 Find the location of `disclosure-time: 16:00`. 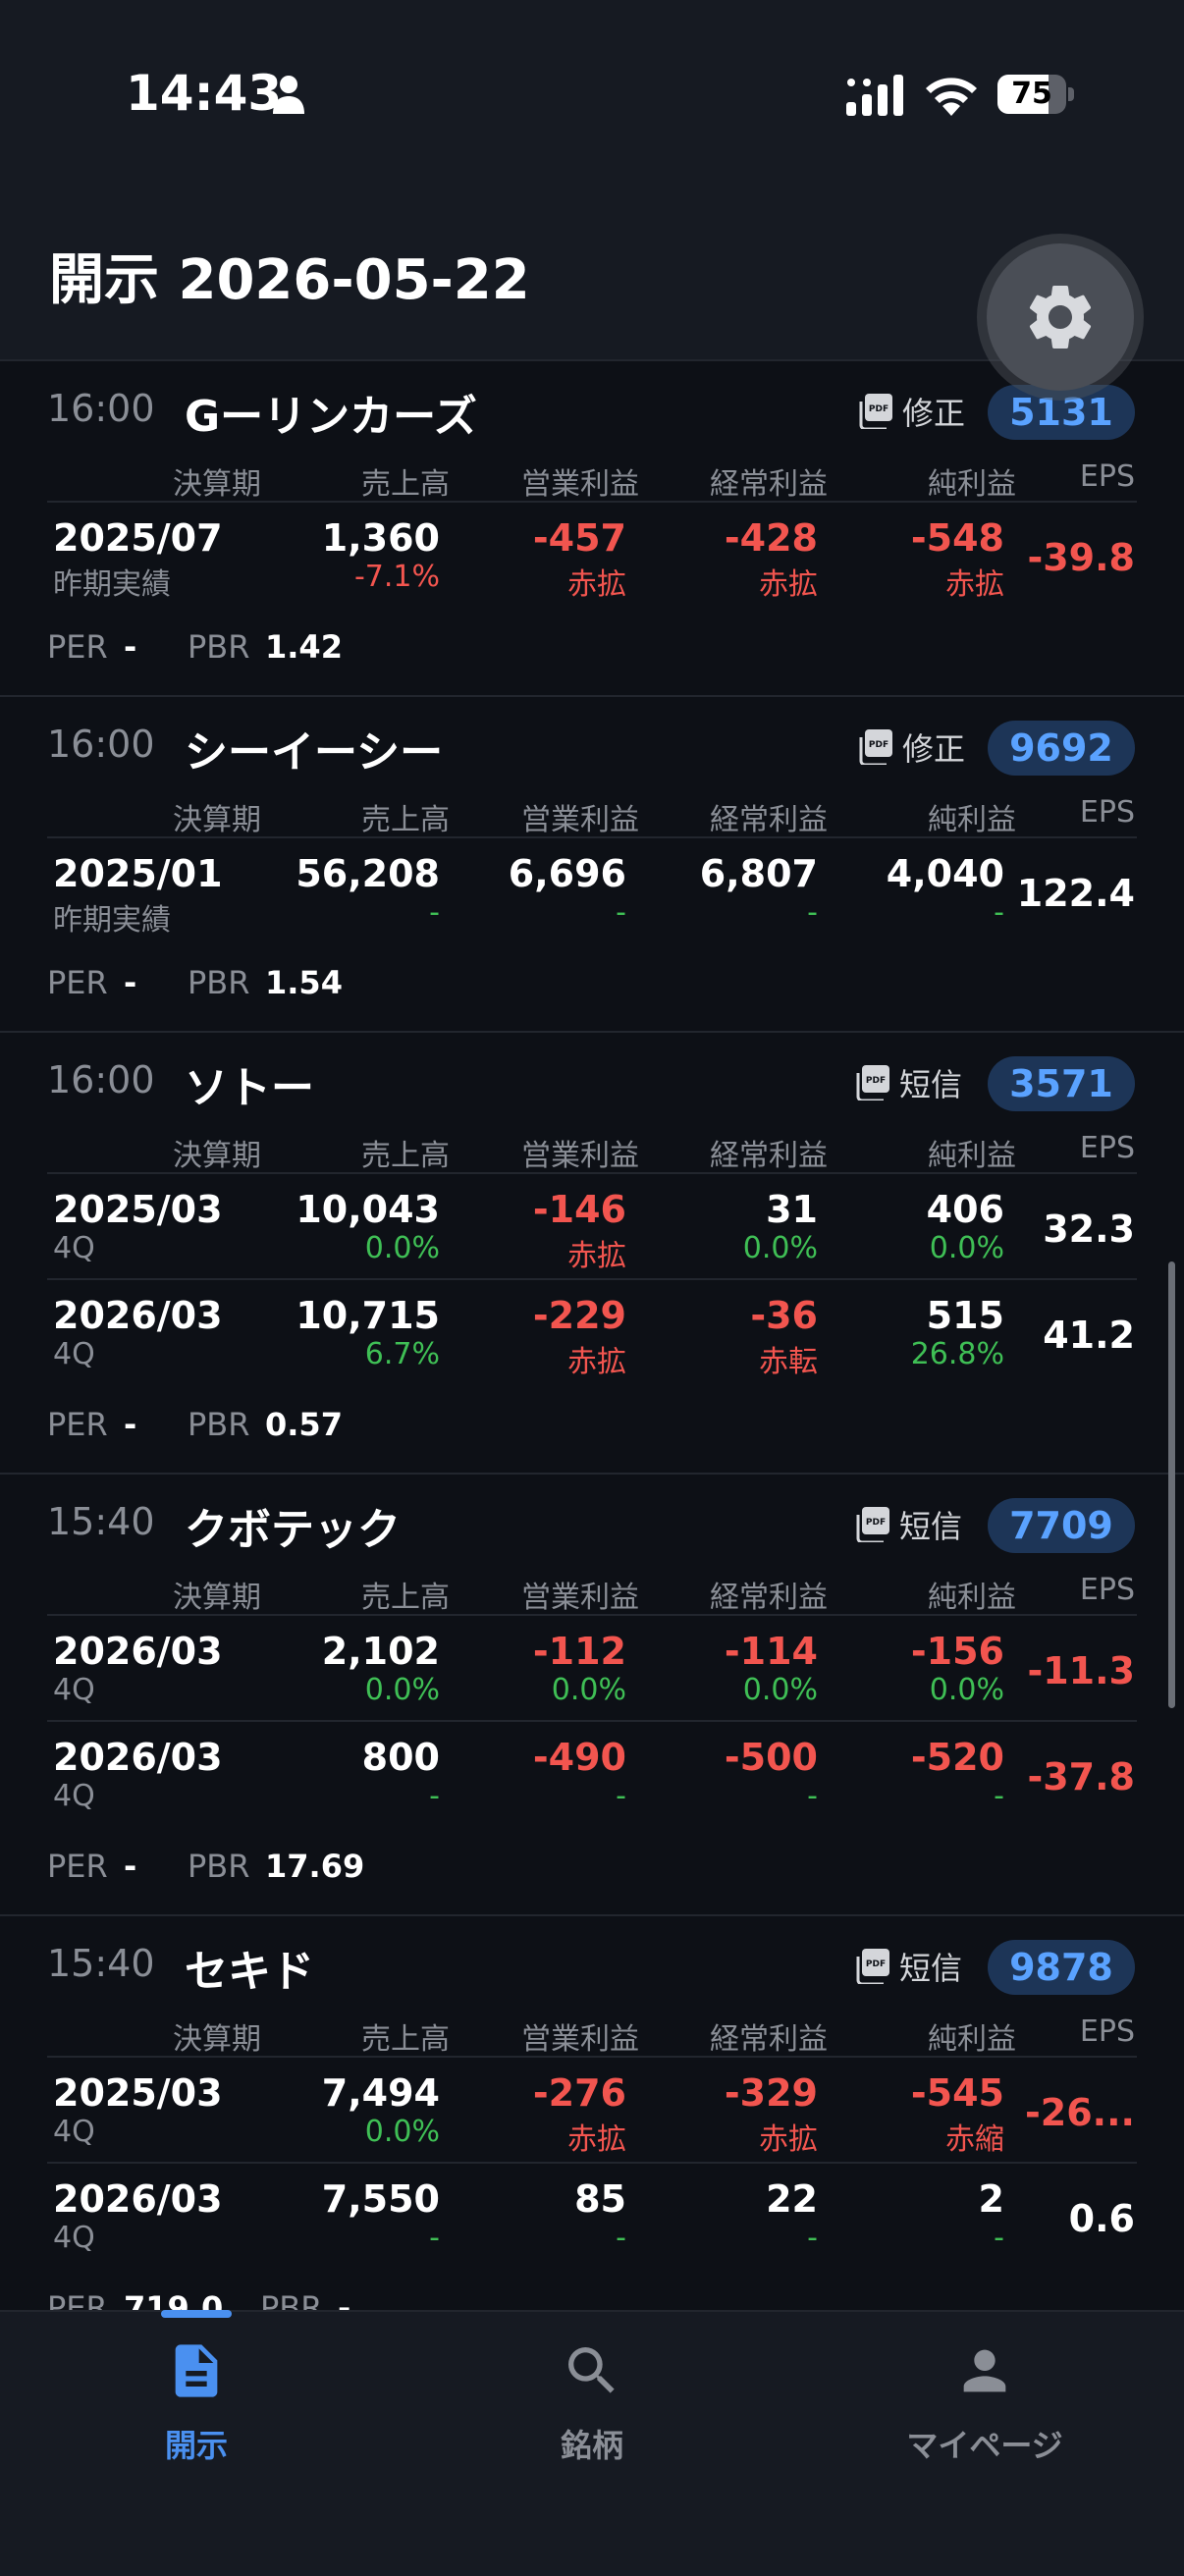

disclosure-time: 16:00 is located at coordinates (101, 1079).